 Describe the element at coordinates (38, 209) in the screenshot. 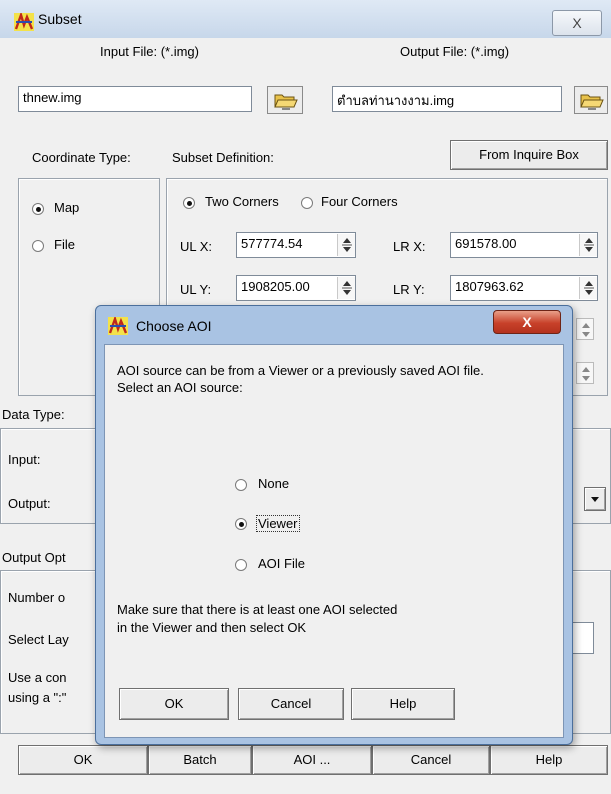

I see `map-radio` at that location.